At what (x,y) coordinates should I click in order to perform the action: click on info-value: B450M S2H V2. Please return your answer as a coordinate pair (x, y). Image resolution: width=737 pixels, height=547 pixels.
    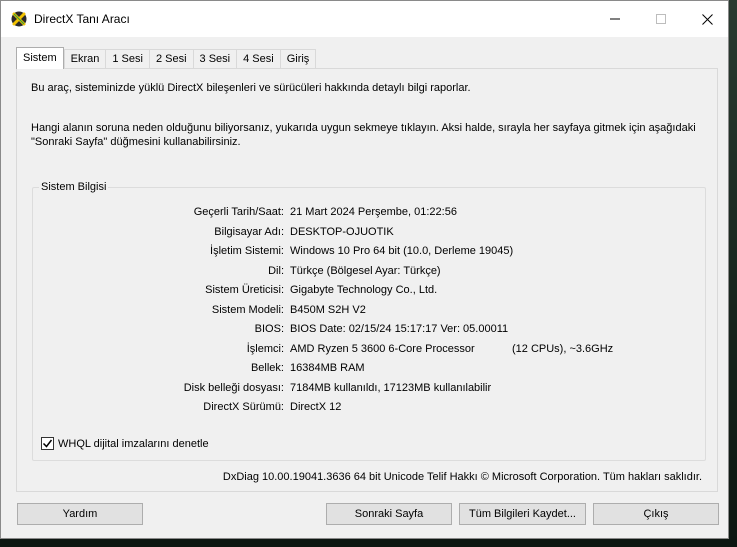
    Looking at the image, I should click on (328, 309).